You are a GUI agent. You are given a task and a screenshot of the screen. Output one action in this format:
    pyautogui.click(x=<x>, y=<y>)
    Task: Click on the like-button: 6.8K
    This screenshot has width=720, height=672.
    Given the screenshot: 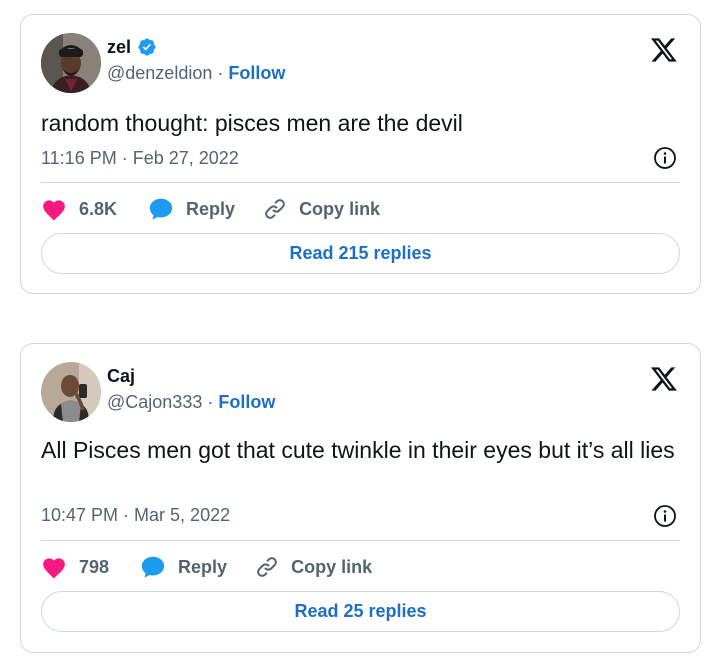 What is the action you would take?
    pyautogui.click(x=79, y=209)
    